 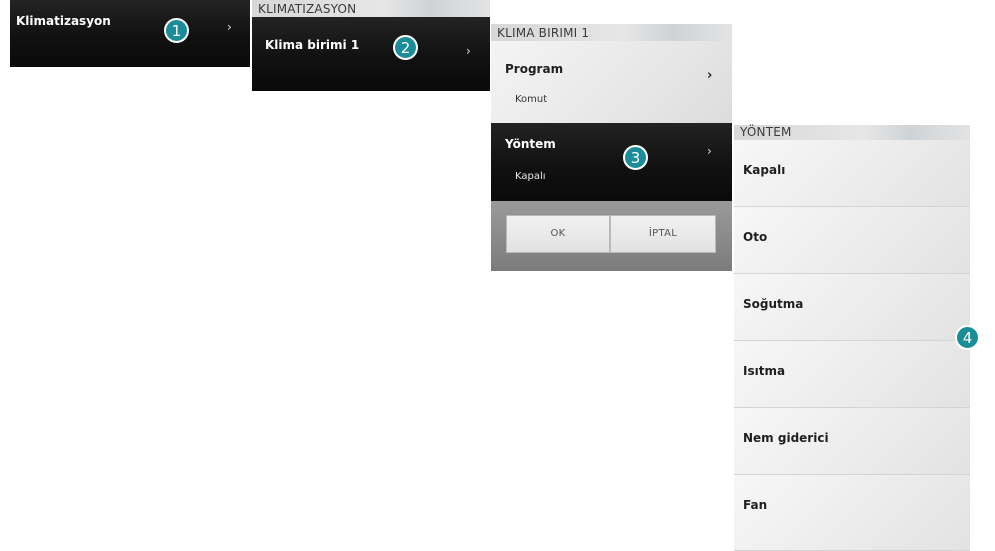 I want to click on option-label: Fan, so click(x=755, y=505).